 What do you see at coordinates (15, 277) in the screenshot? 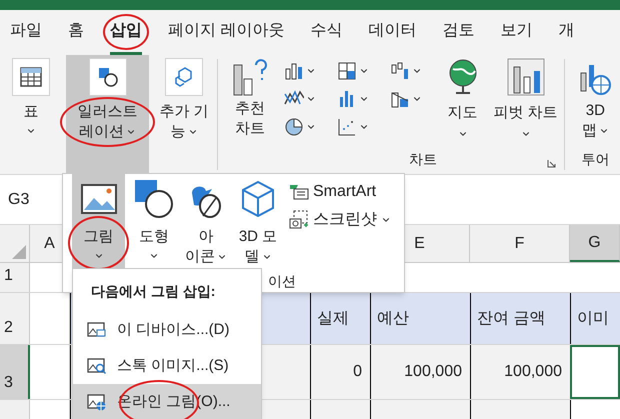
I see `row-header: 1` at bounding box center [15, 277].